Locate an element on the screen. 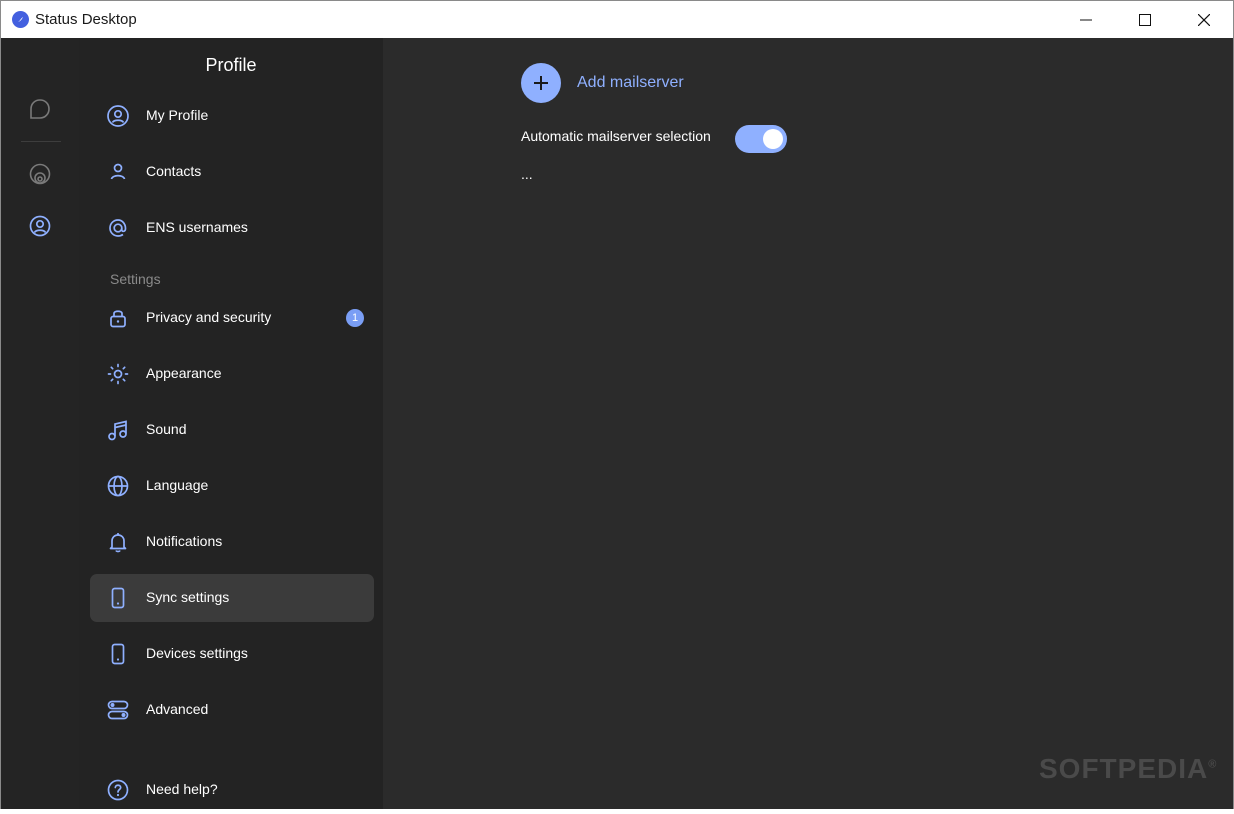 This screenshot has width=1234, height=814. sidebar-item-label: Notifications is located at coordinates (184, 541).